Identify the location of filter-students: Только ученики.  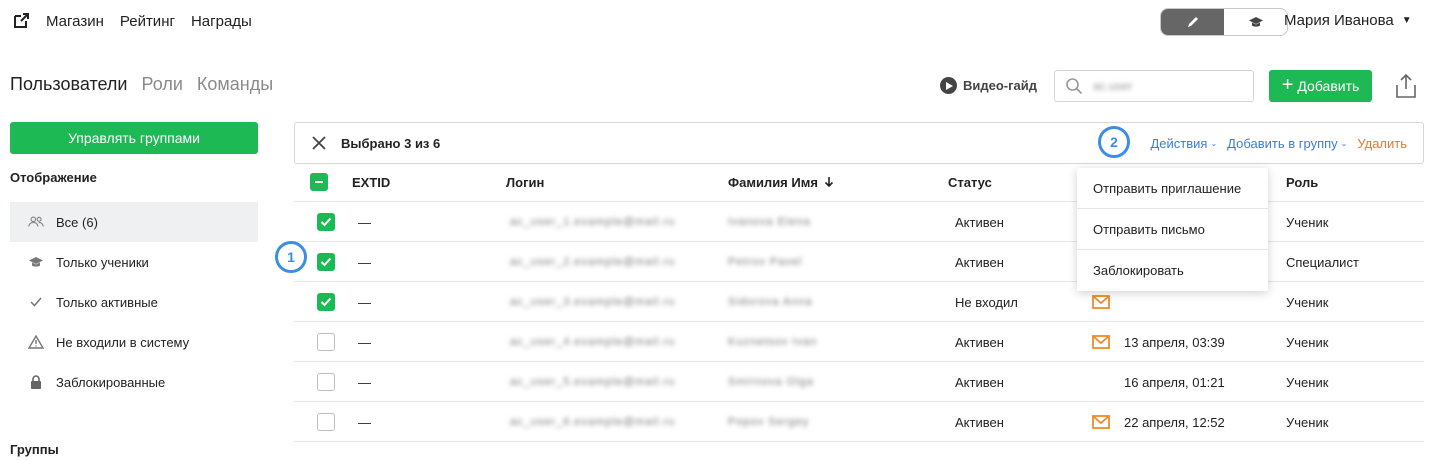
(134, 262).